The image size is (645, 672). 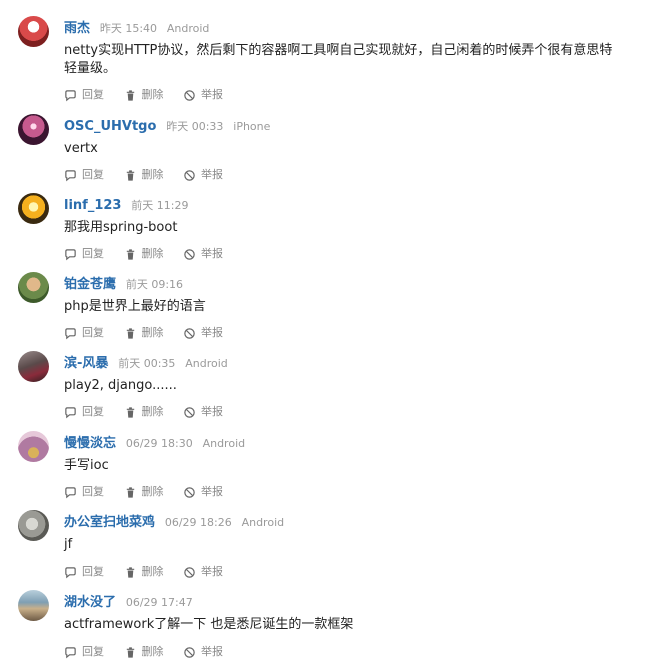 I want to click on comment-time: 前天 00:35, so click(x=147, y=363).